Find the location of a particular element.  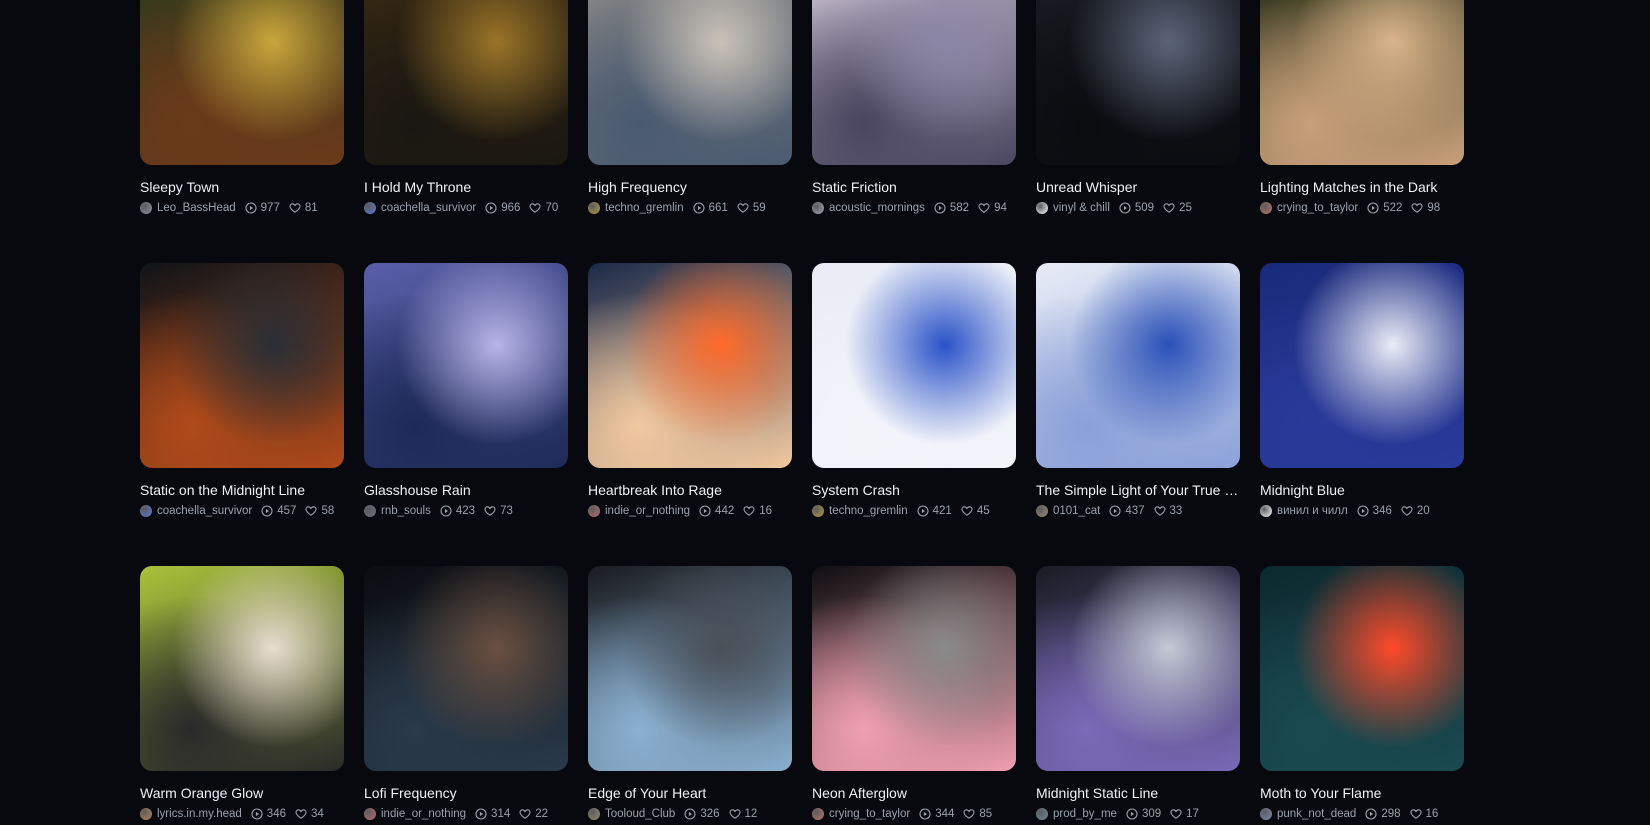

like-count: 17 is located at coordinates (1184, 814).